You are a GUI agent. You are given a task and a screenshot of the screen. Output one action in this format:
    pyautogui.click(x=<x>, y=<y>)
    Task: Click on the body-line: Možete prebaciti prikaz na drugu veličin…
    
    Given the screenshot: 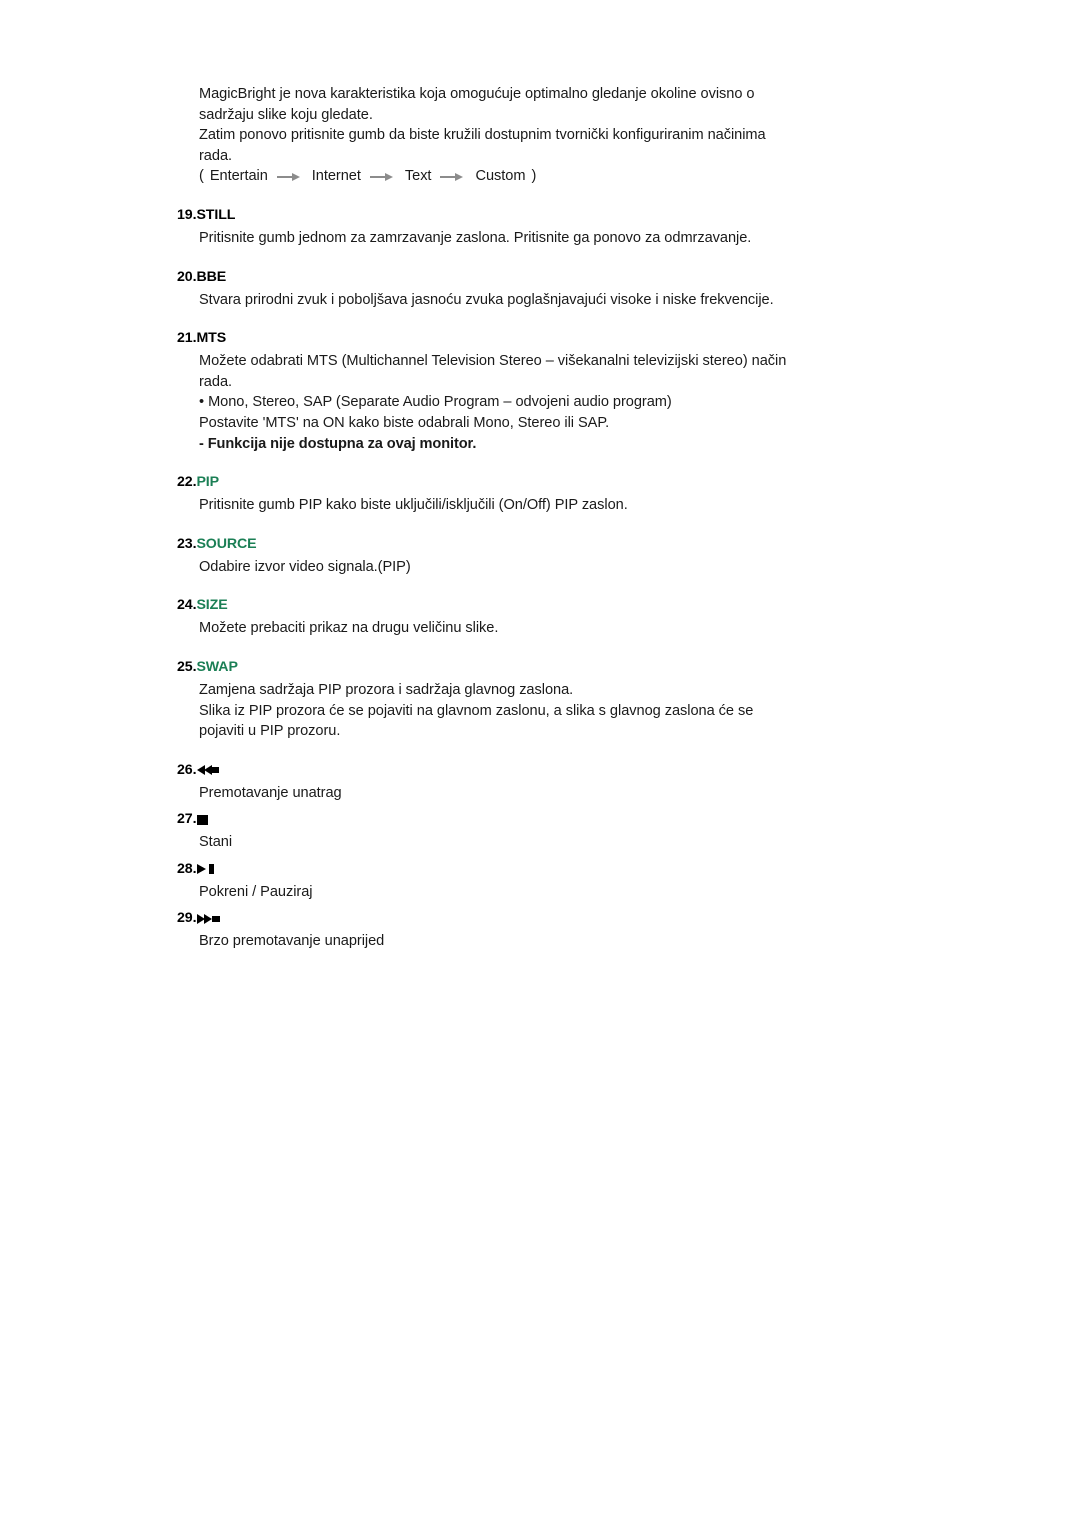 What is the action you would take?
    pyautogui.click(x=349, y=628)
    